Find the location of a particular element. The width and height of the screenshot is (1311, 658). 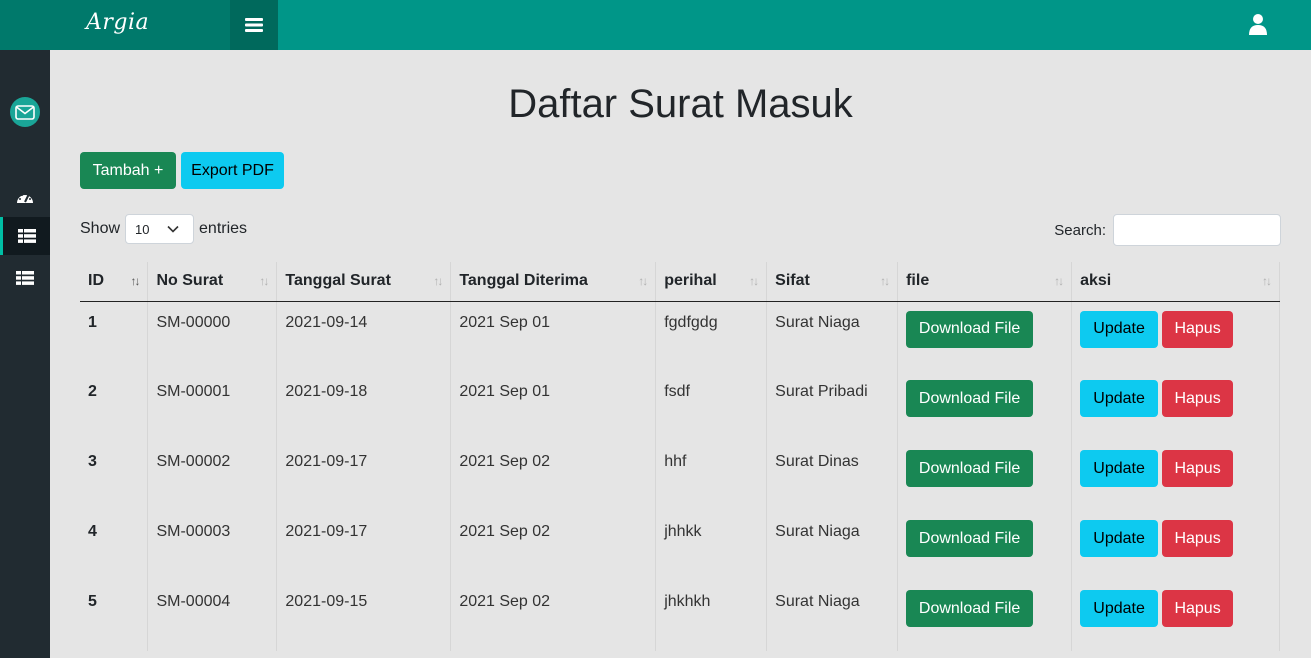

search-input is located at coordinates (1197, 230).